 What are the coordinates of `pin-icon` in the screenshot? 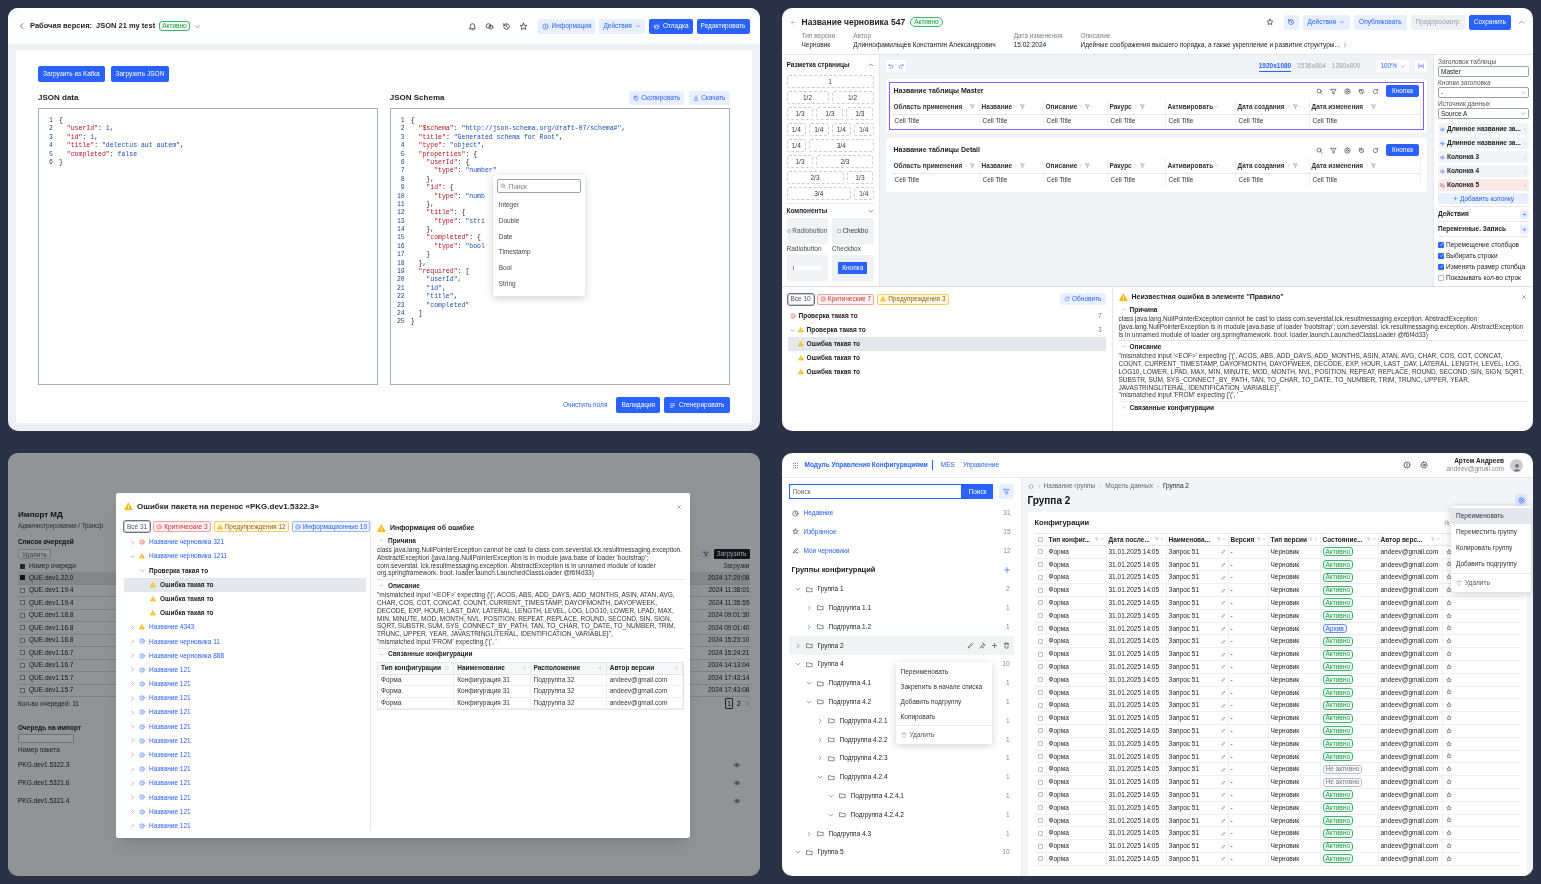 It's located at (982, 646).